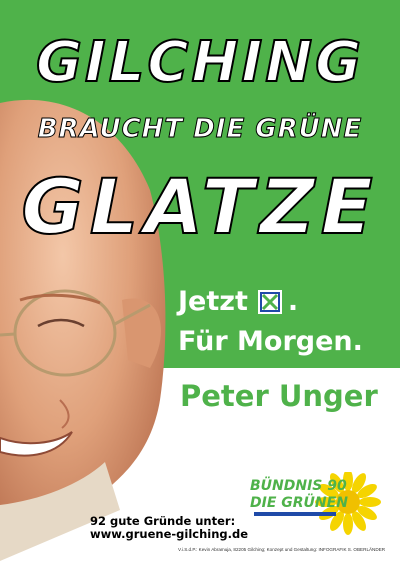 This screenshot has width=400, height=561. I want to click on party-logo-text: BÜNDNIS 90 DIE GRÜNEN, so click(299, 495).